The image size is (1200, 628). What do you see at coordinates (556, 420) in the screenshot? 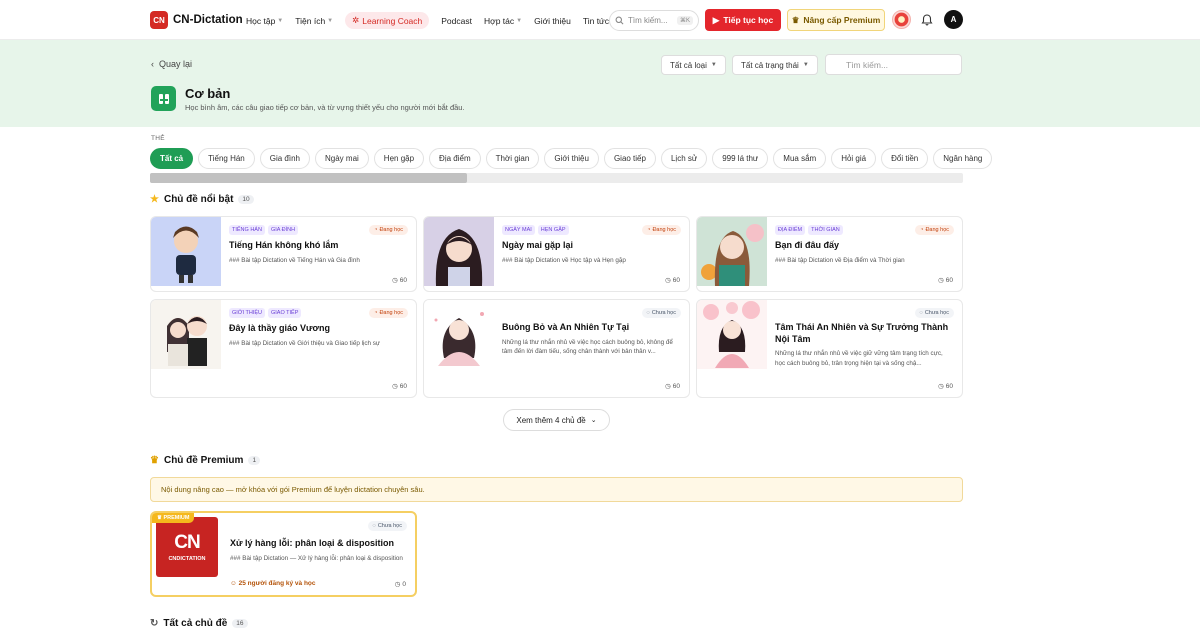
I see `show-more-button: Xem thêm 4 chủ đề ⌄` at bounding box center [556, 420].